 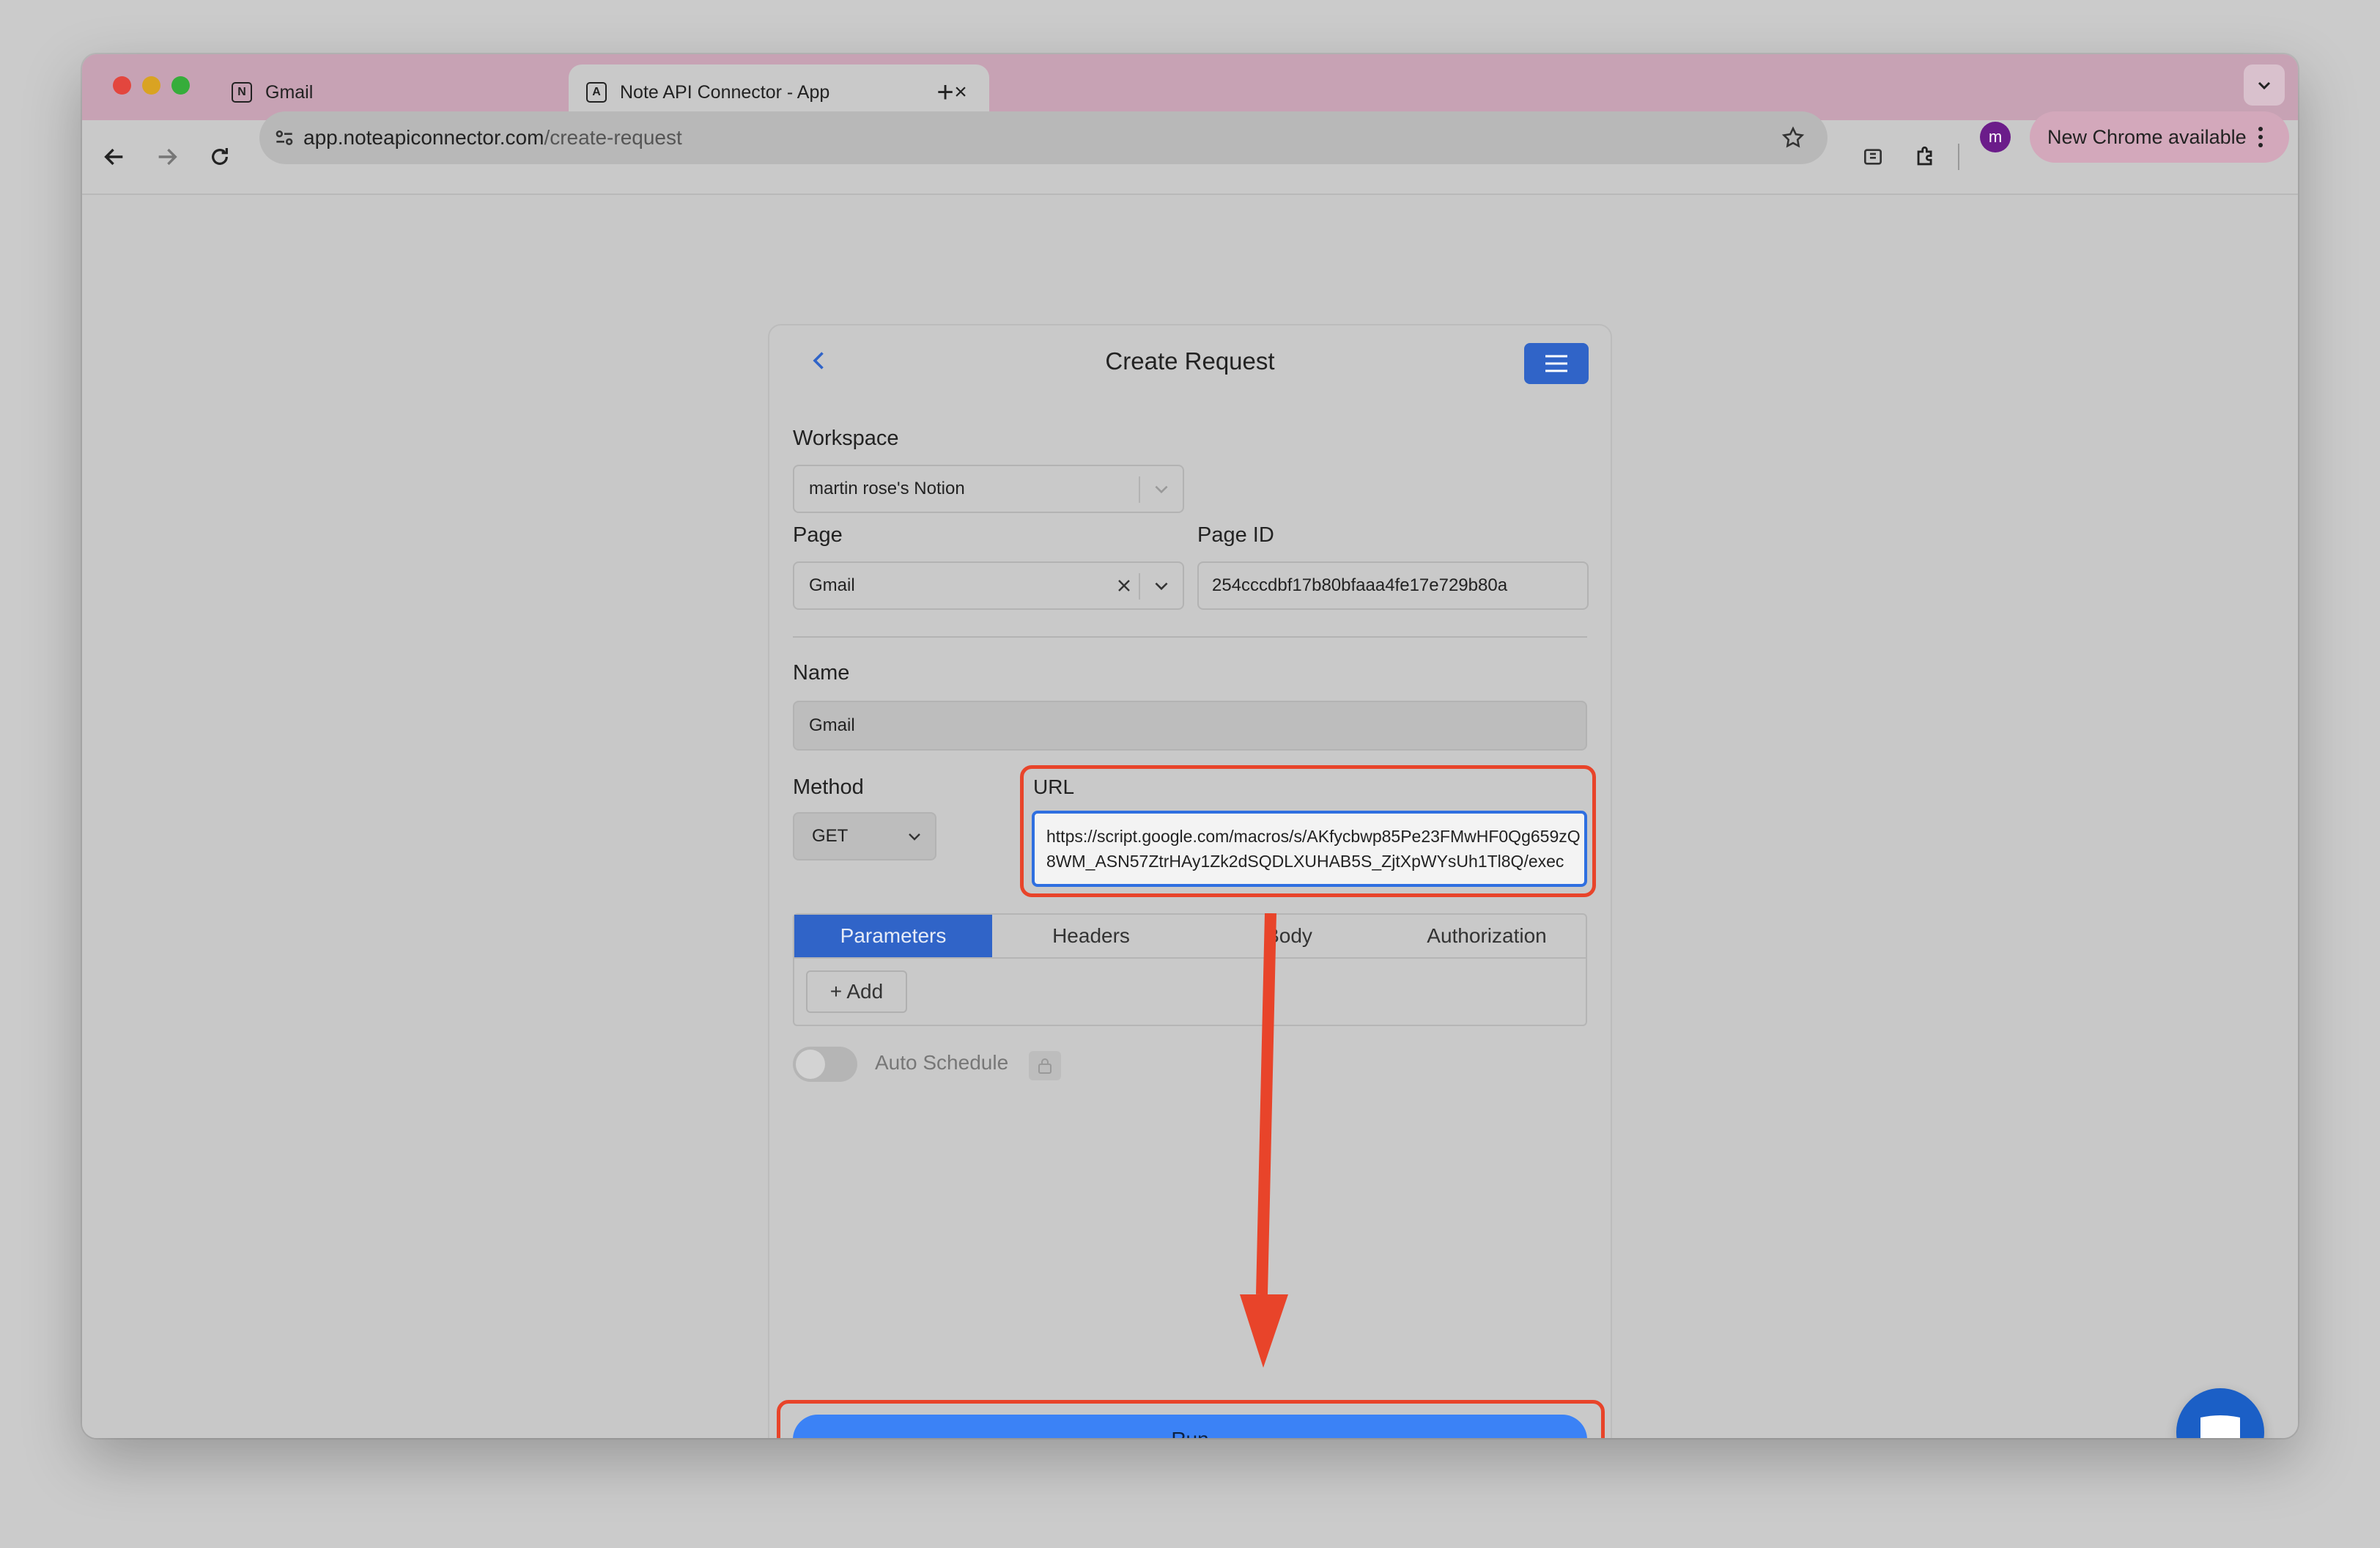 What do you see at coordinates (832, 585) in the screenshot?
I see `page-value: Gmail` at bounding box center [832, 585].